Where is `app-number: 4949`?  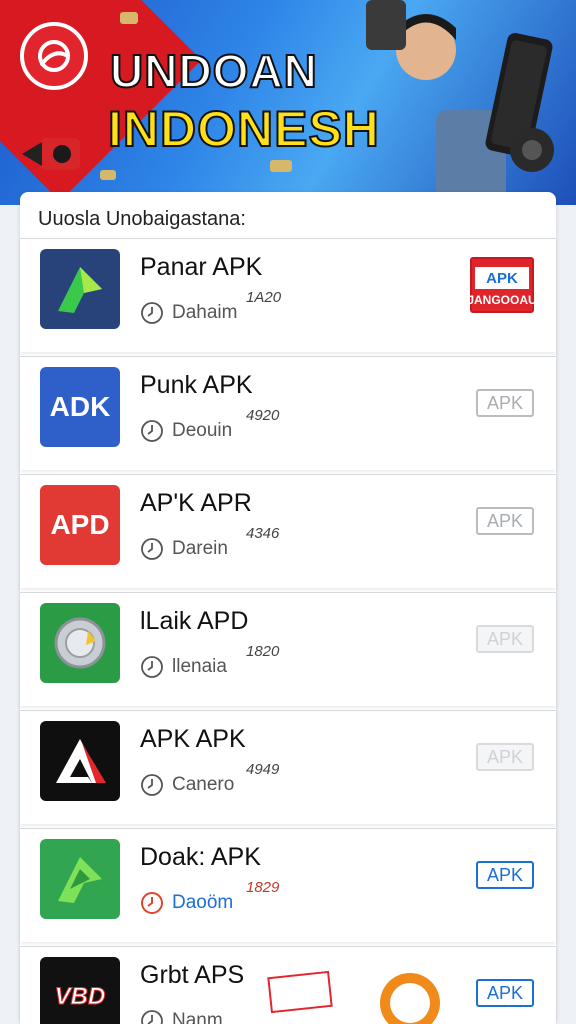 app-number: 4949 is located at coordinates (263, 769).